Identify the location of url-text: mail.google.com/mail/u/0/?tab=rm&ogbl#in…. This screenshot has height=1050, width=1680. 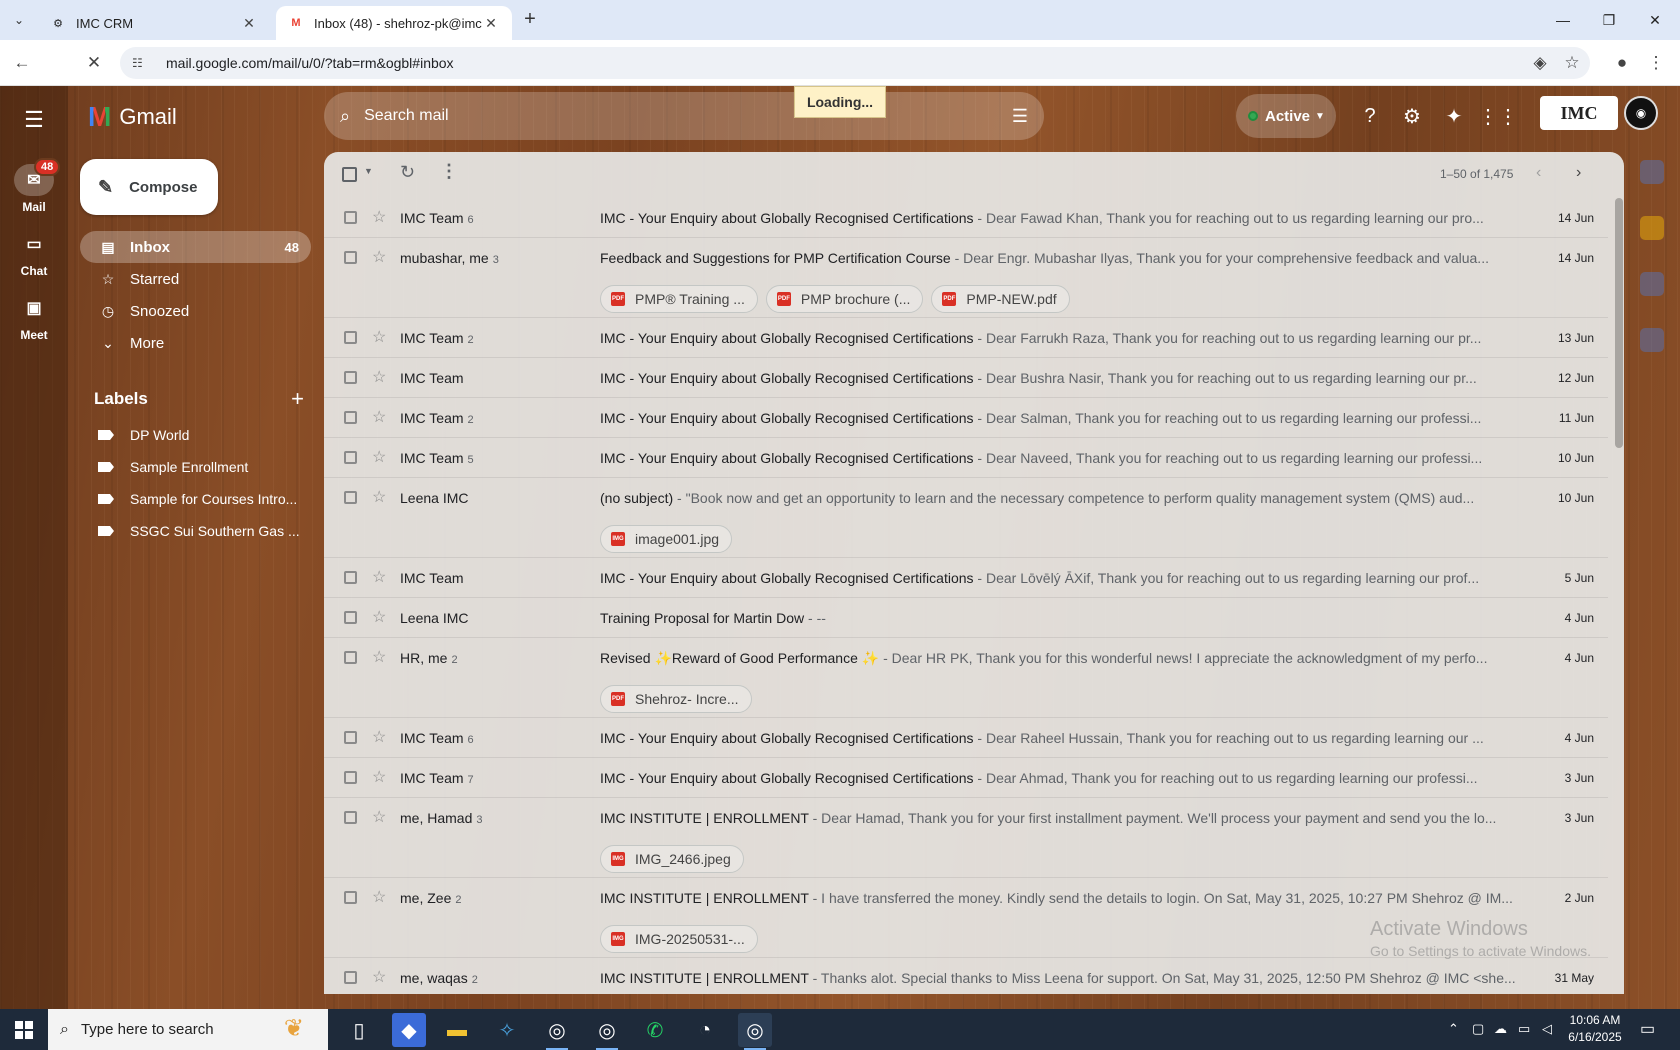
(310, 63).